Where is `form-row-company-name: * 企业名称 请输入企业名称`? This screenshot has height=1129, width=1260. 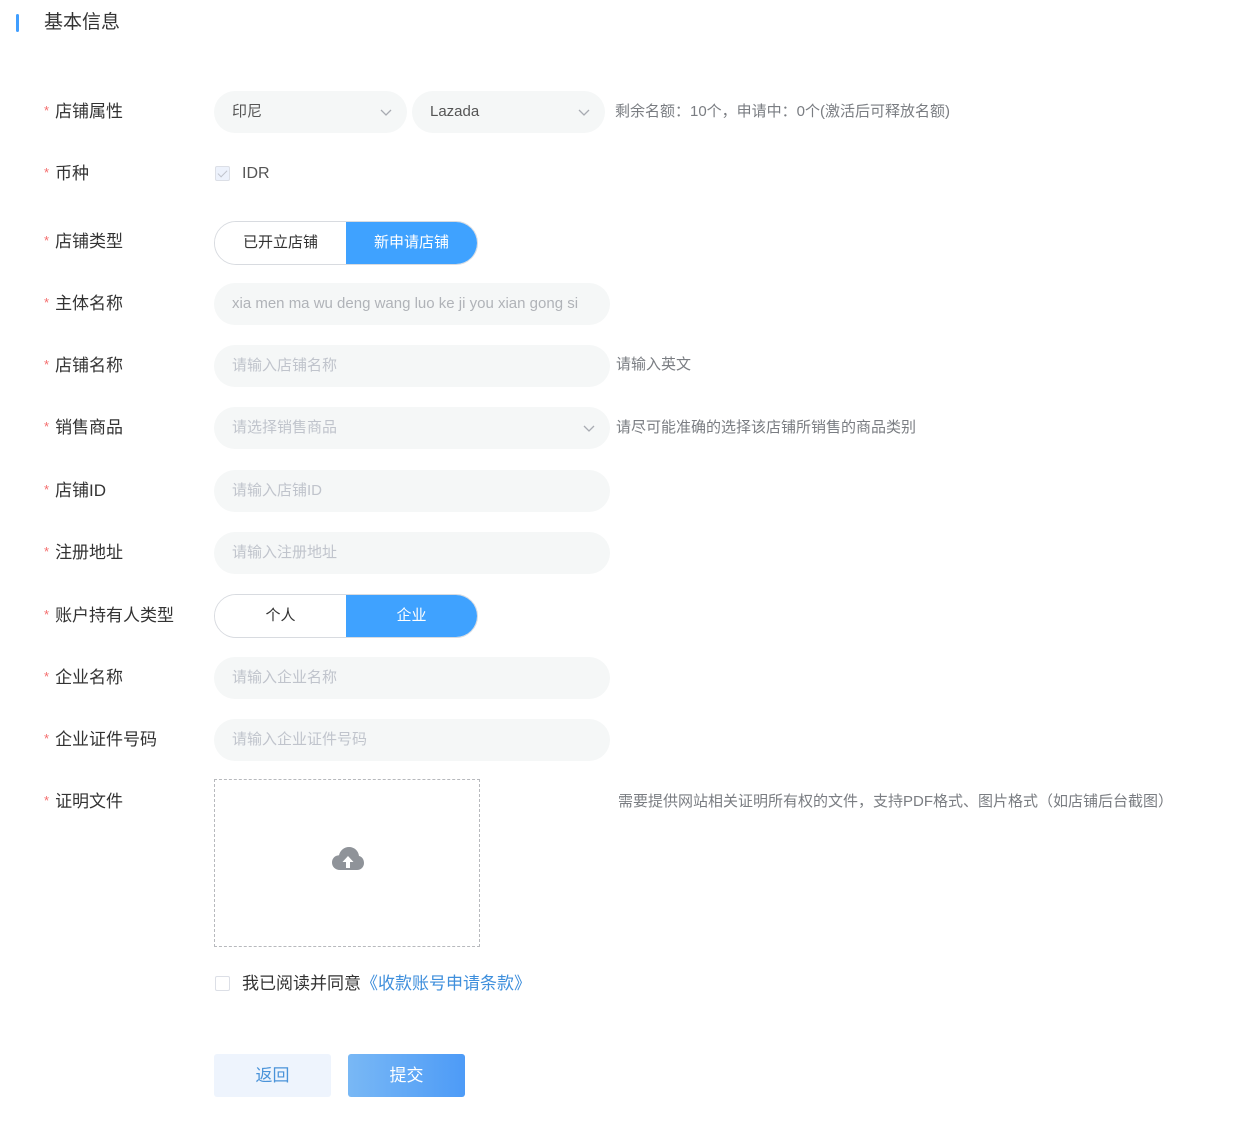
form-row-company-name: * 企业名称 请输入企业名称 is located at coordinates (630, 678).